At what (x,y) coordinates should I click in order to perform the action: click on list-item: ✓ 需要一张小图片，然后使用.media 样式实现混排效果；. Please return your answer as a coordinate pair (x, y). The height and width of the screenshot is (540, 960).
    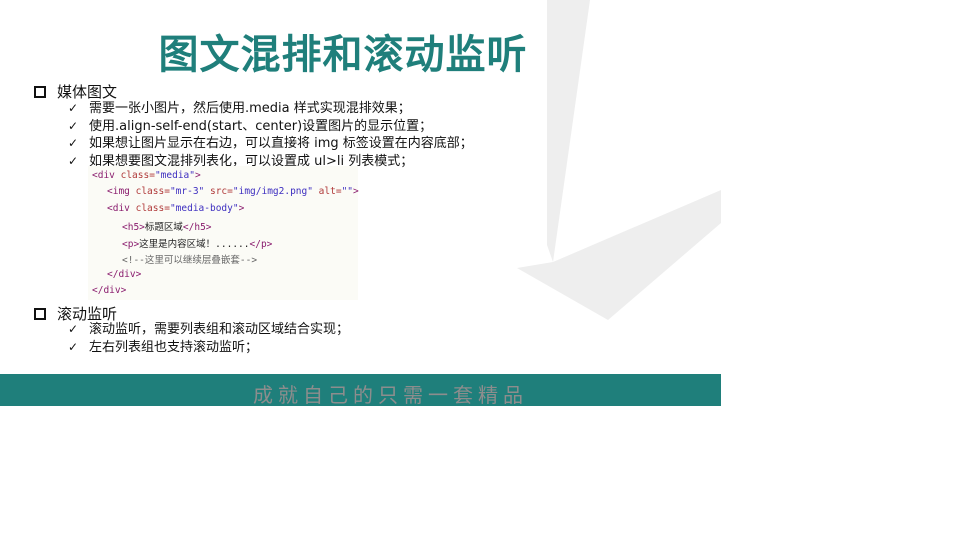
    Looking at the image, I should click on (239, 108).